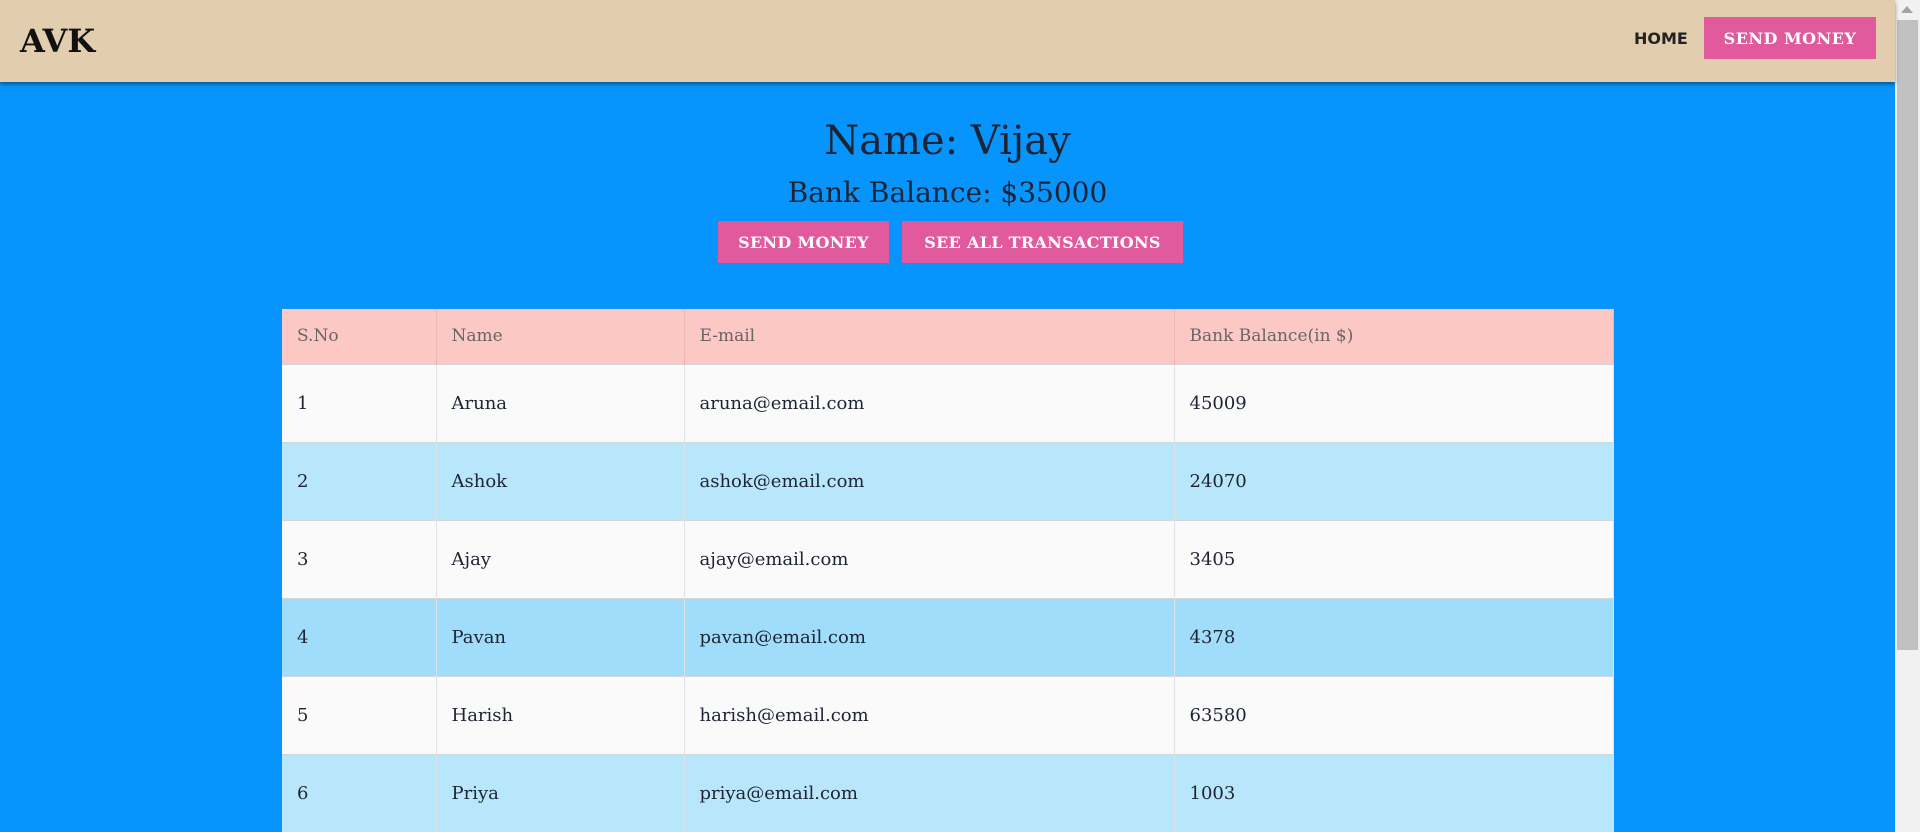  I want to click on scrollbar-thumb, so click(1907, 335).